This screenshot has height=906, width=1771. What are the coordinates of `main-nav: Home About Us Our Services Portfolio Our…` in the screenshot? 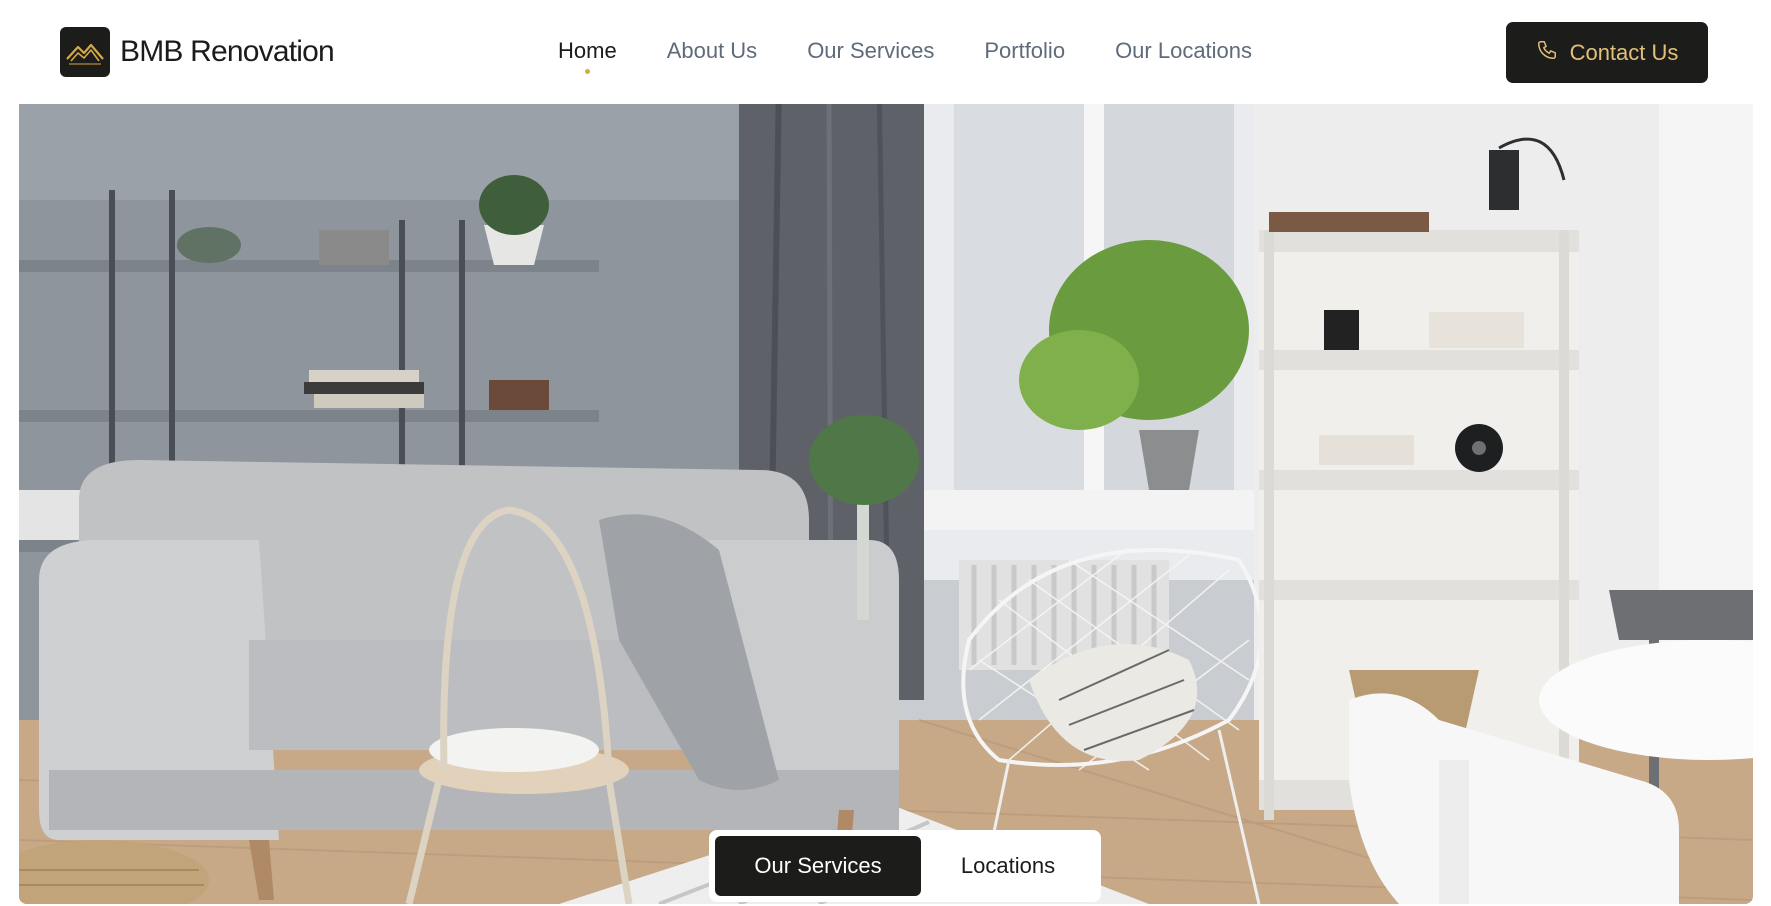 It's located at (905, 56).